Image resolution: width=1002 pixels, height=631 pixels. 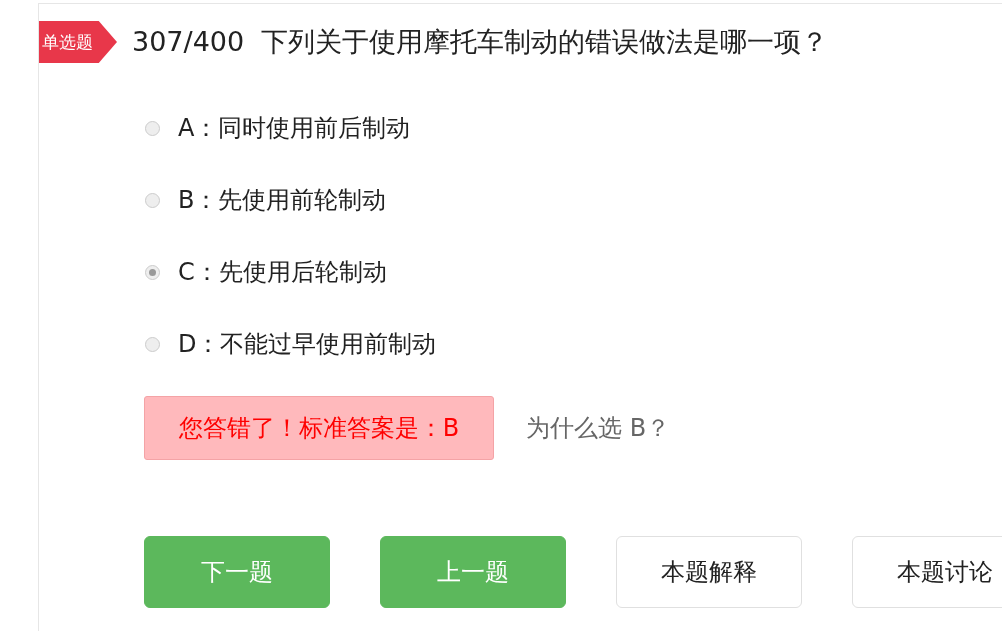 What do you see at coordinates (282, 272) in the screenshot?
I see `option-label: C：先使用后轮制动` at bounding box center [282, 272].